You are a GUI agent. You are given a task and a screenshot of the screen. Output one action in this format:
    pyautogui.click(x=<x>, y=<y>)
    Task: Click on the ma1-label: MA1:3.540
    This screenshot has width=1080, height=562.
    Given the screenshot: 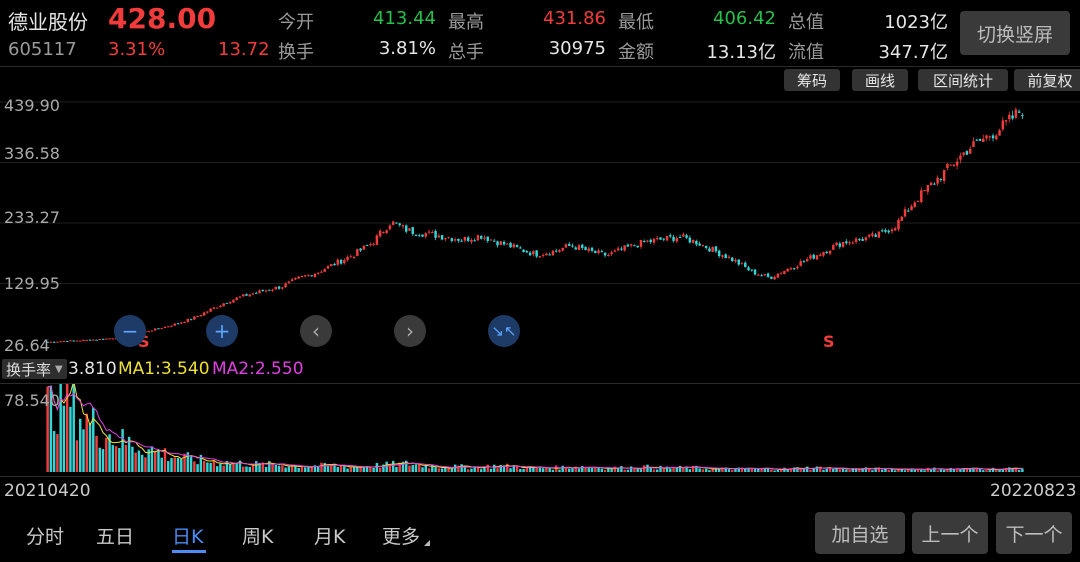 What is the action you would take?
    pyautogui.click(x=164, y=369)
    